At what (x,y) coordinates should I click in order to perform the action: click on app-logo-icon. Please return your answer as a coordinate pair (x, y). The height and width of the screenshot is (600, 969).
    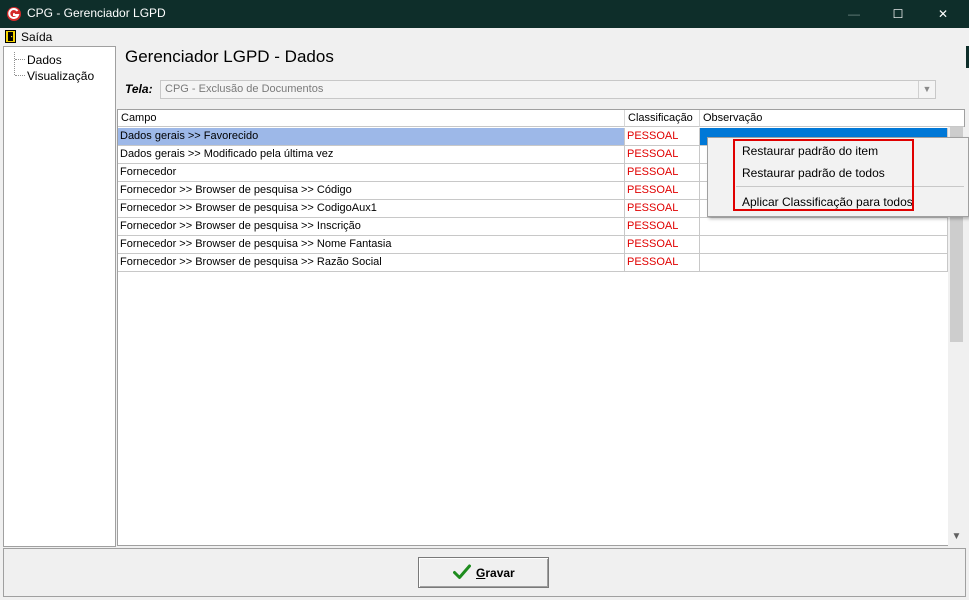
    Looking at the image, I should click on (14, 14).